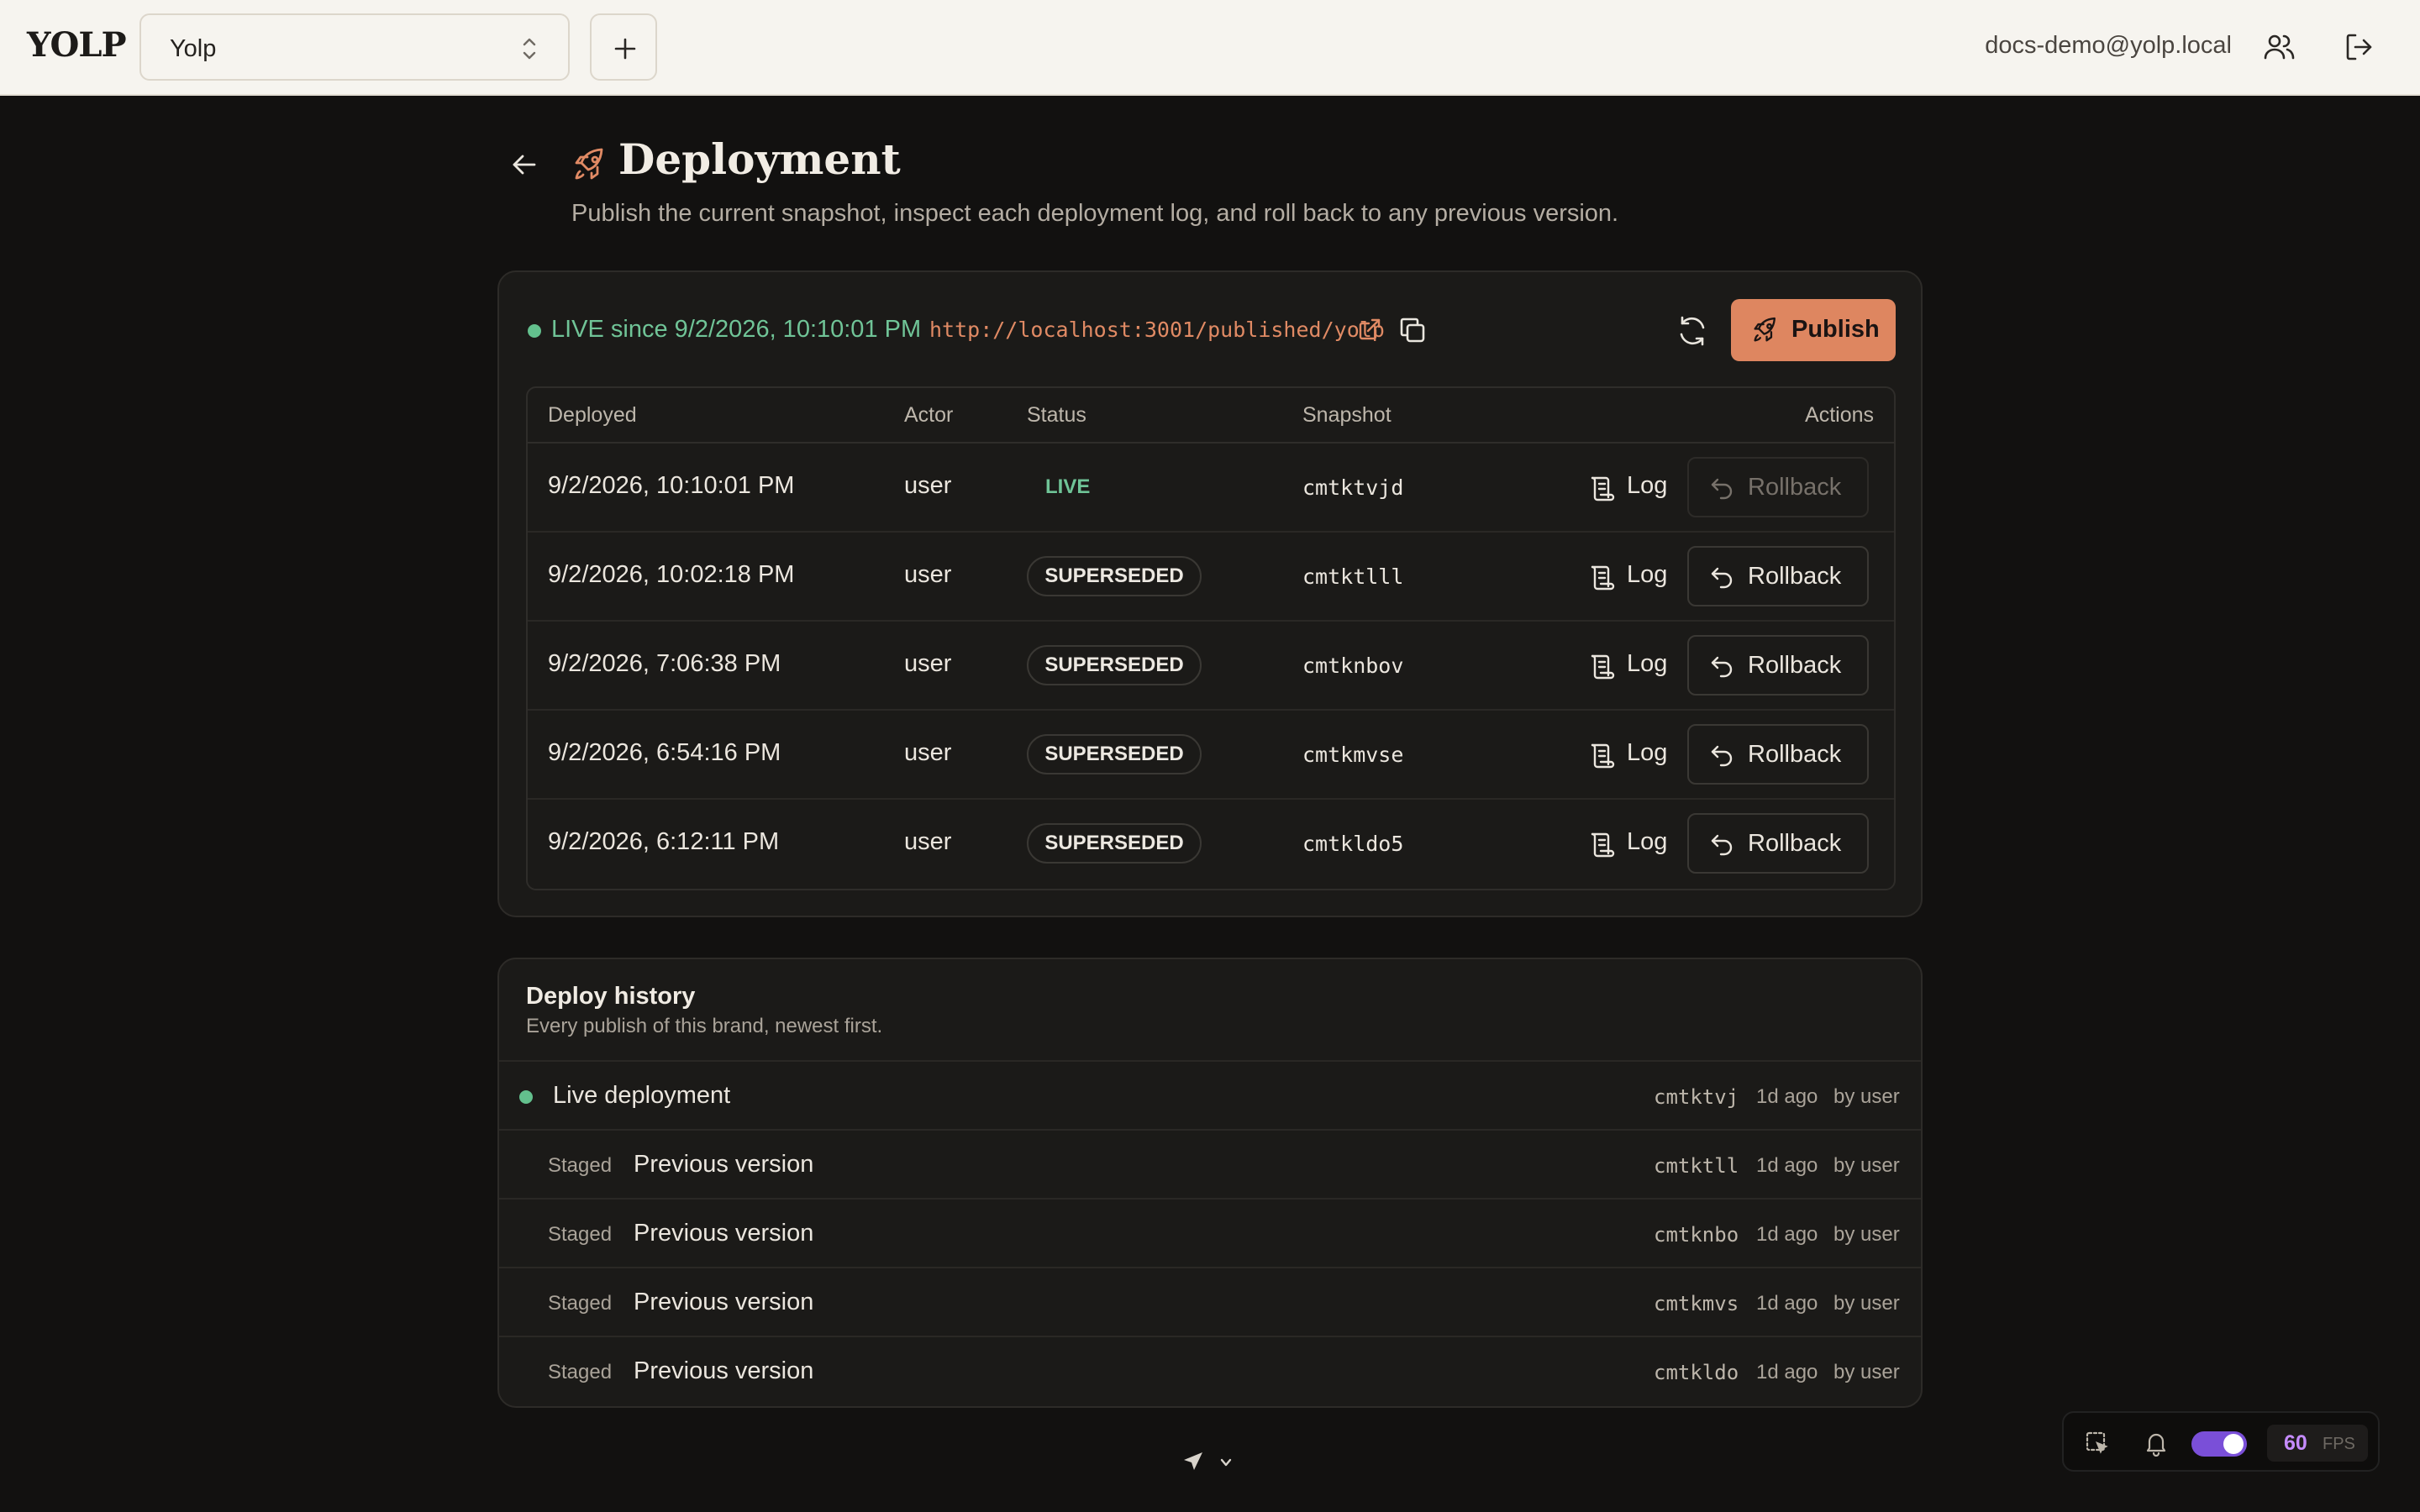  What do you see at coordinates (2359, 47) in the screenshot?
I see `logout-icon` at bounding box center [2359, 47].